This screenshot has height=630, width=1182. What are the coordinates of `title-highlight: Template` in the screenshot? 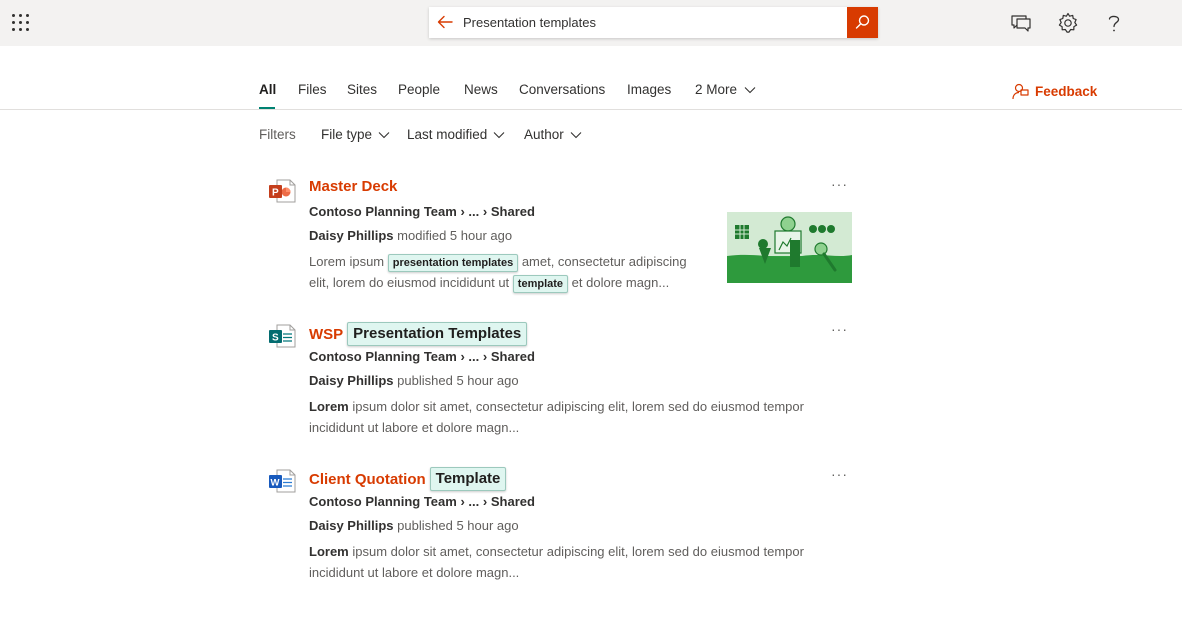 It's located at (468, 479).